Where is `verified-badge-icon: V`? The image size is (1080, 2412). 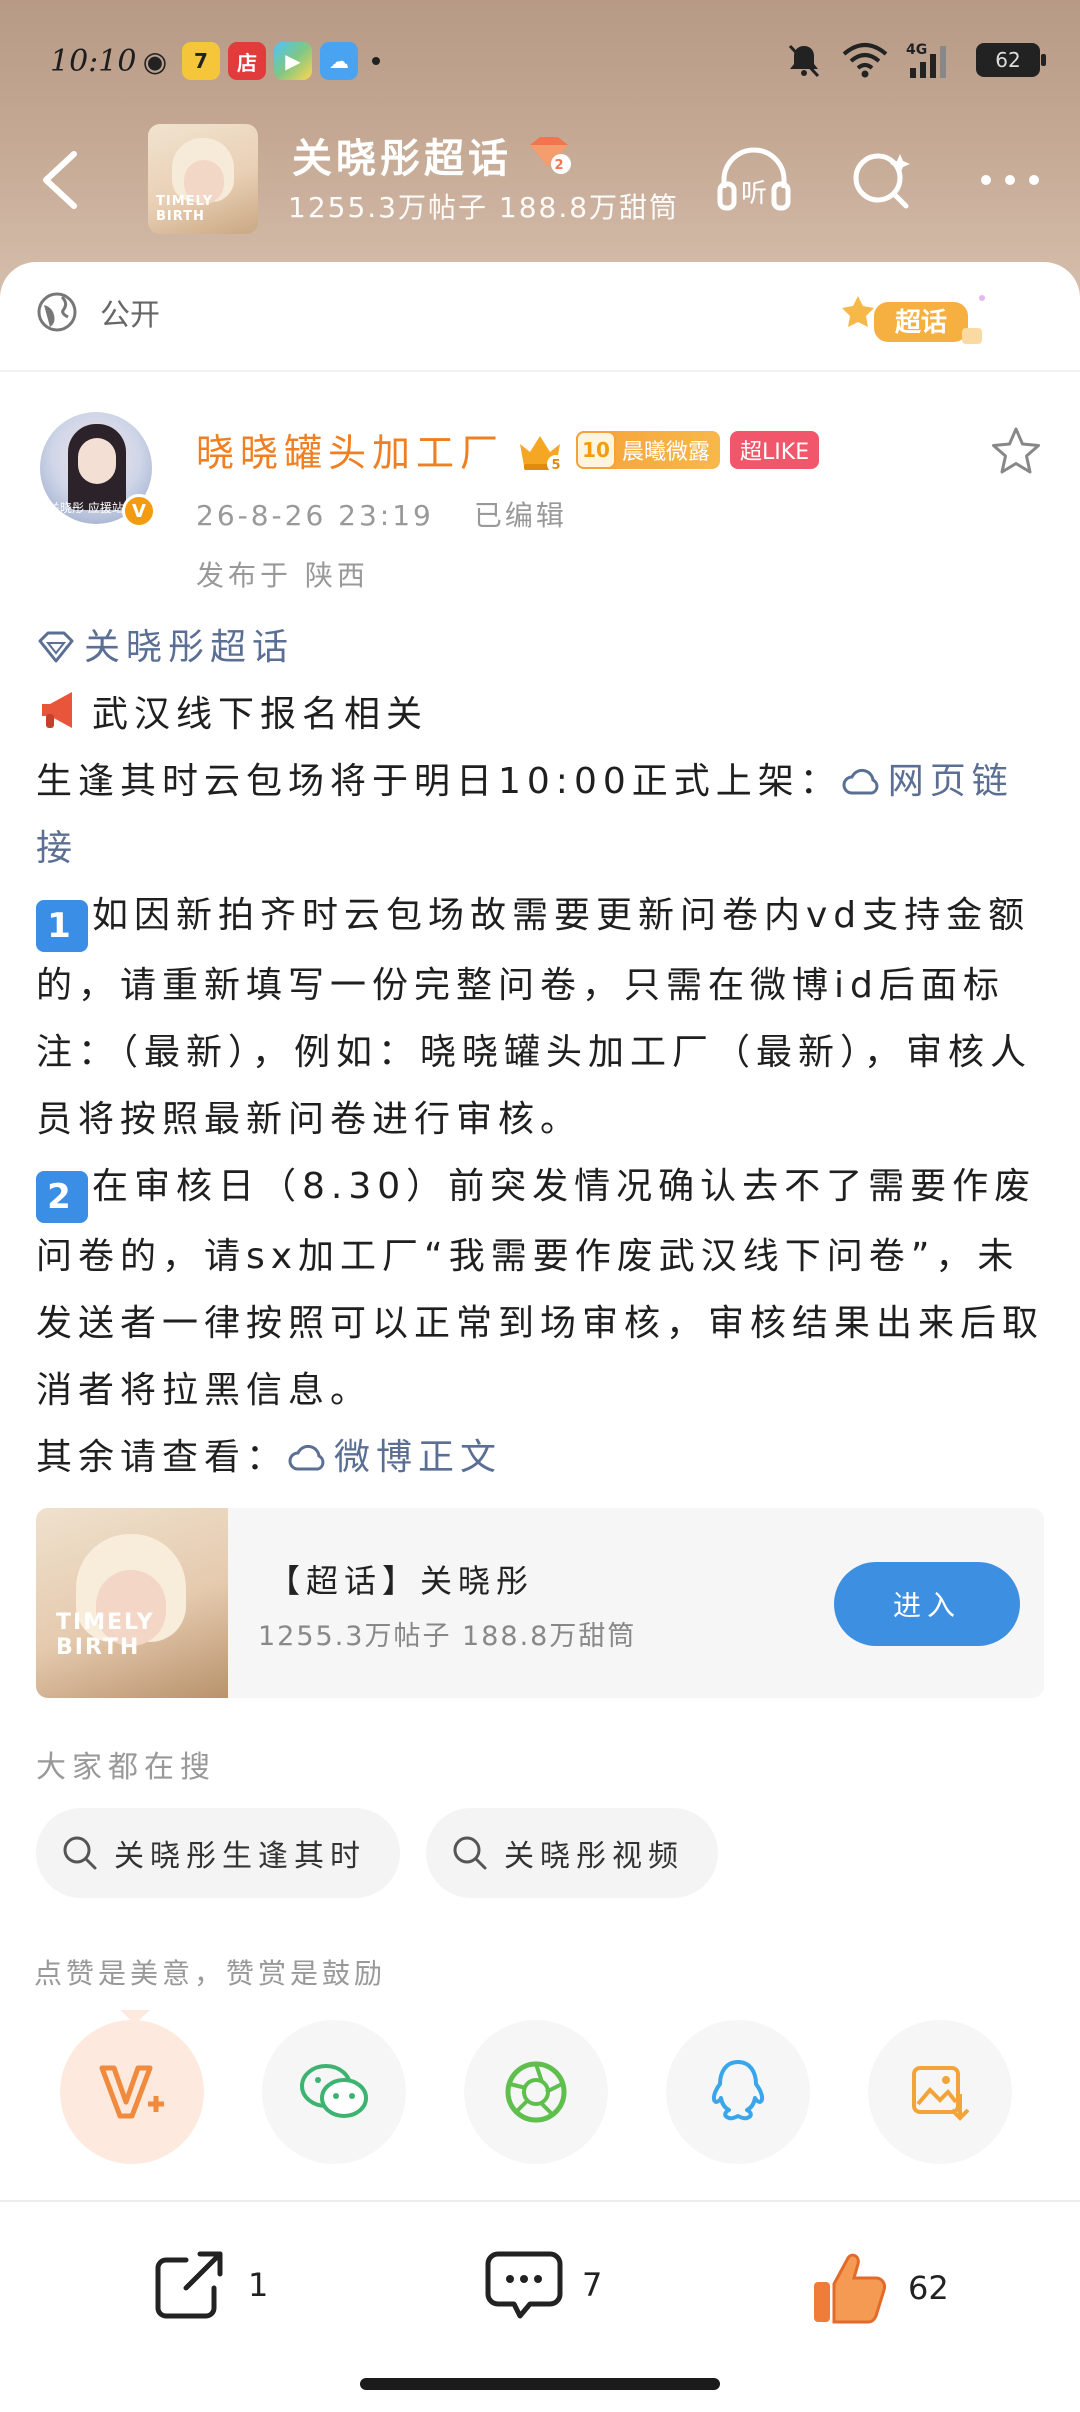 verified-badge-icon: V is located at coordinates (139, 511).